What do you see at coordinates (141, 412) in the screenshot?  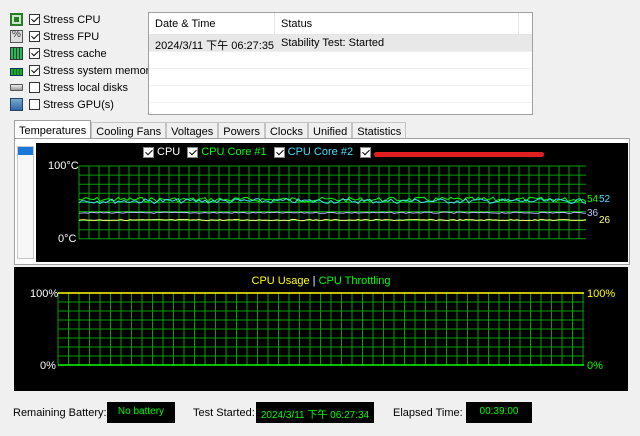 I see `remaining-battery-value: No battery` at bounding box center [141, 412].